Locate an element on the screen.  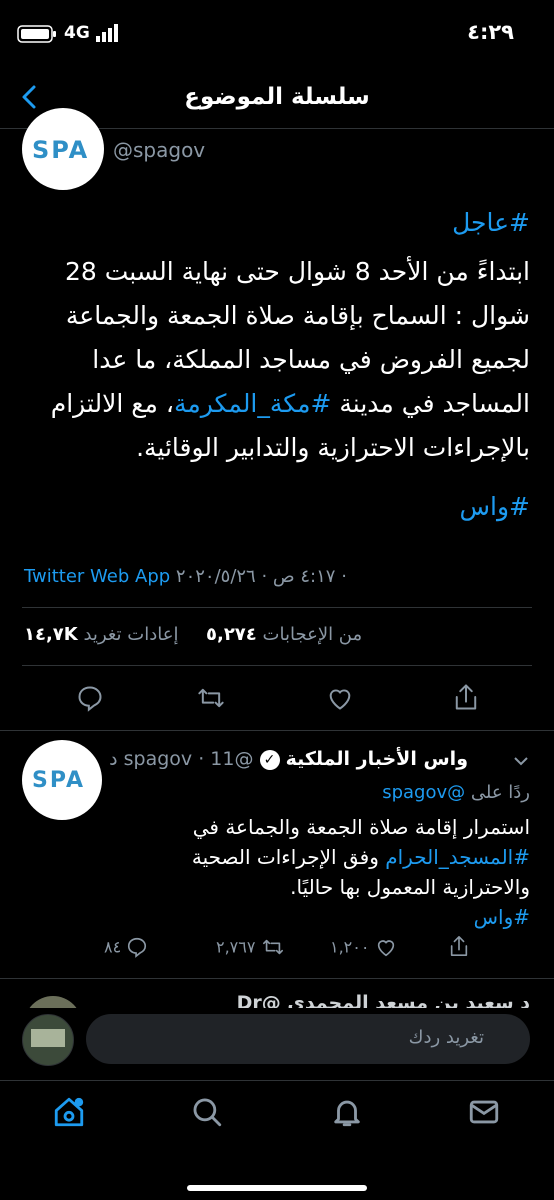
hashtag-makkah: #مكة_المكرمة is located at coordinates (252, 403).